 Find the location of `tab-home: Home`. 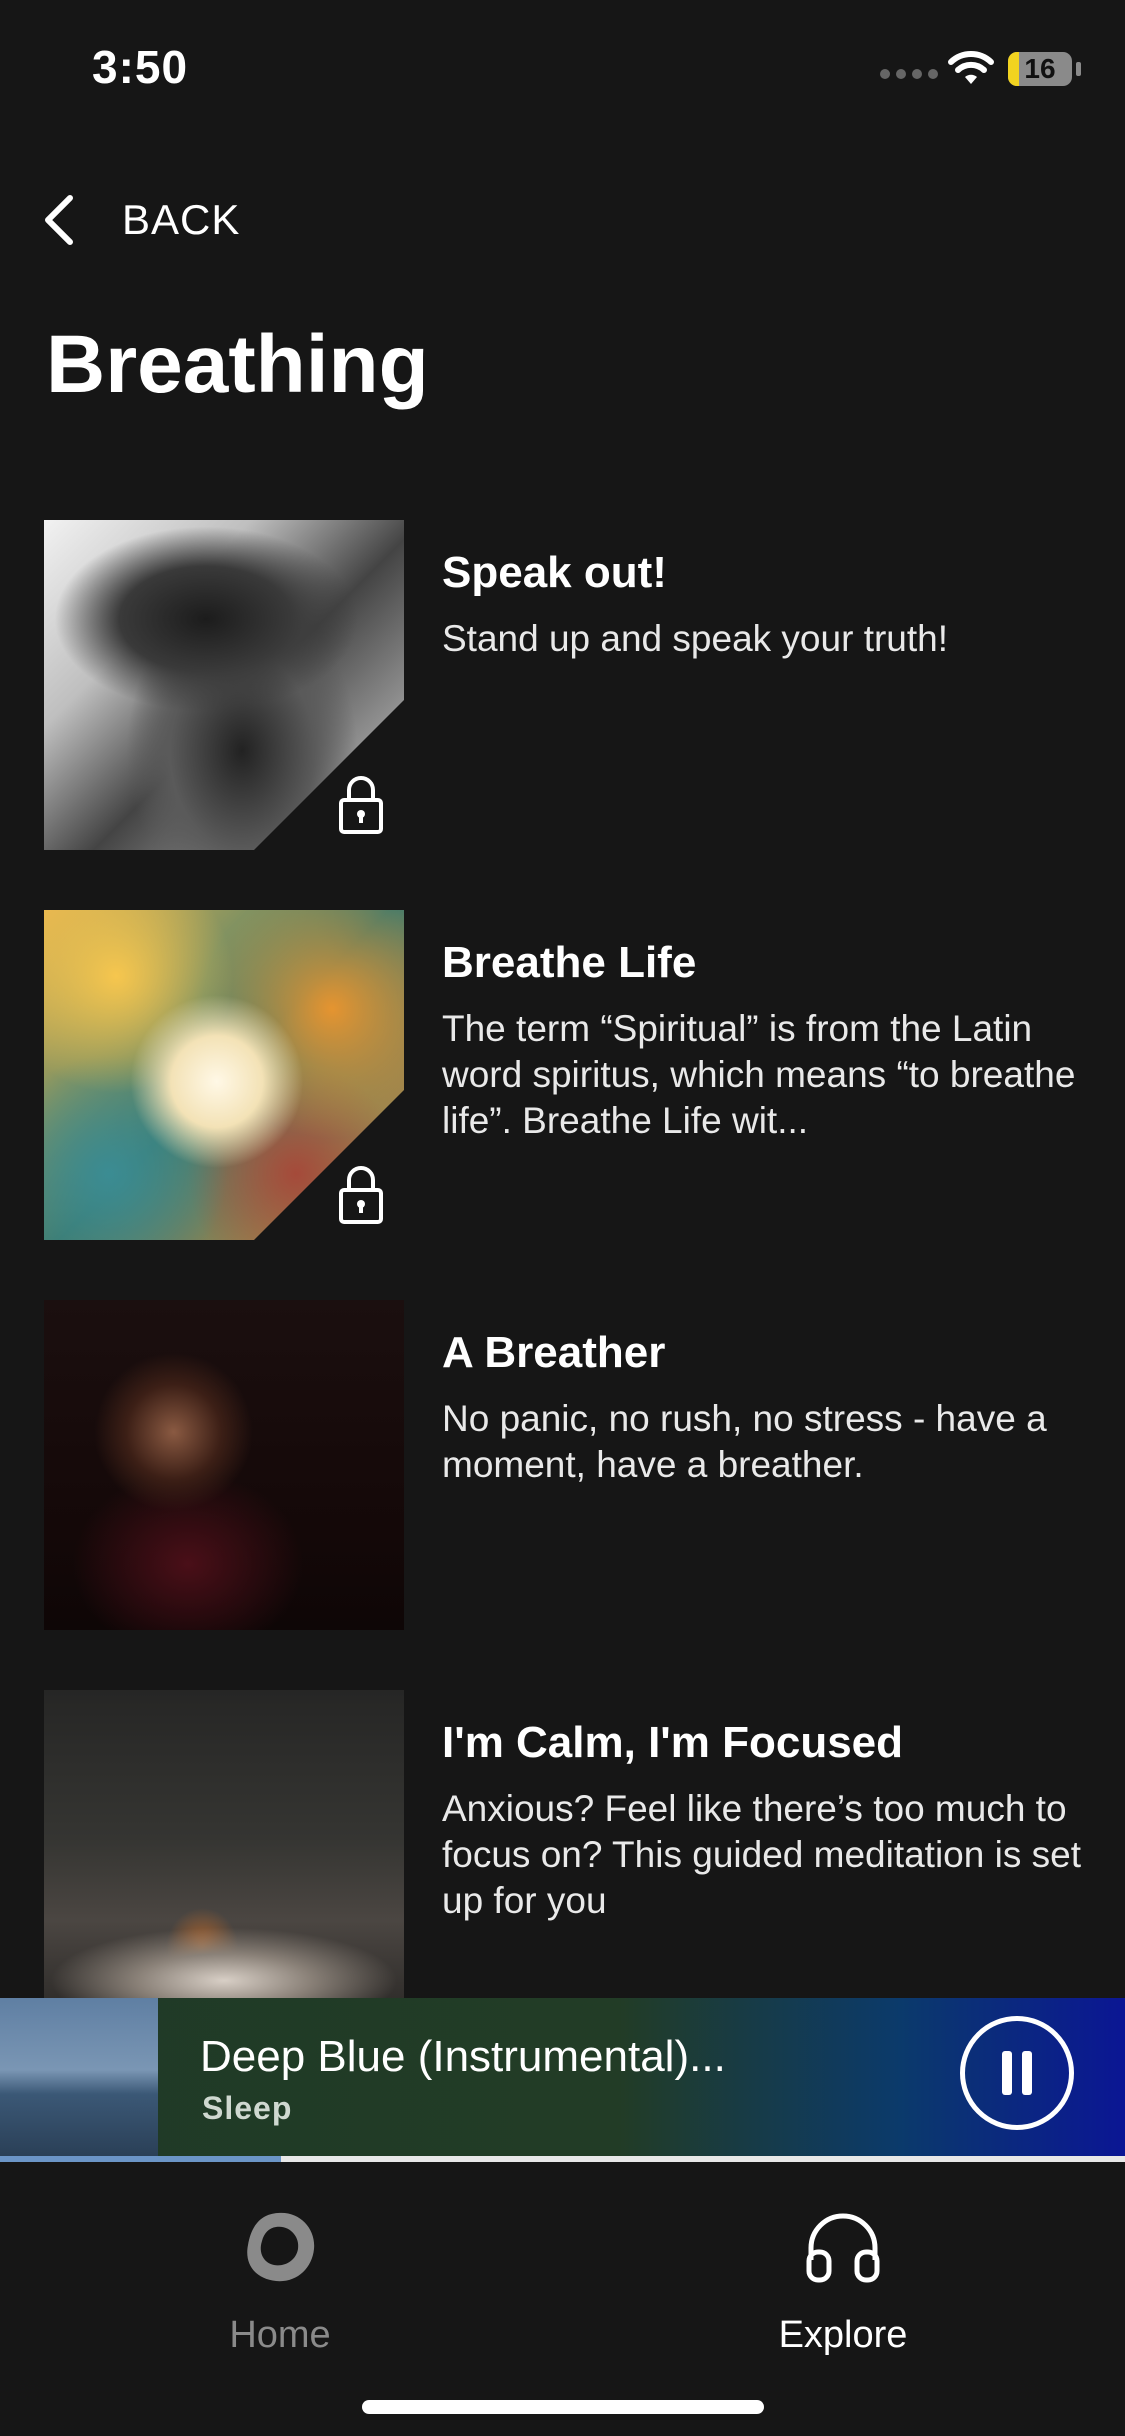

tab-home: Home is located at coordinates (280, 2279).